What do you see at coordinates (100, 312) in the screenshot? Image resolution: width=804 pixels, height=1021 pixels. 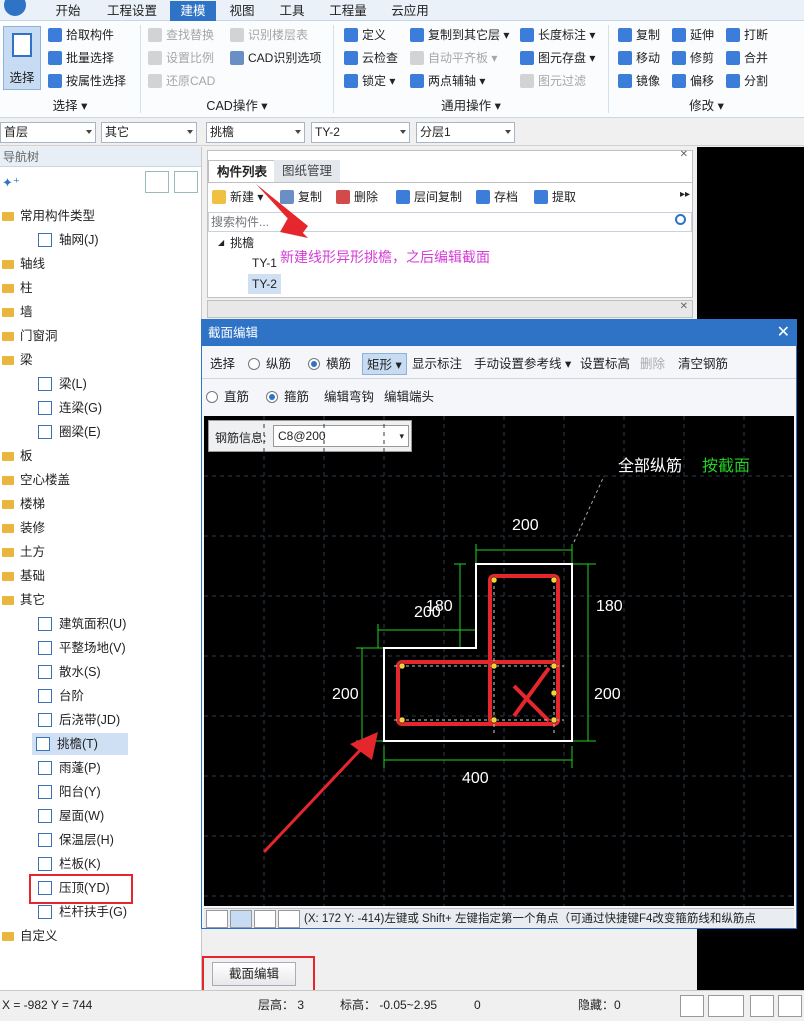 I see `nav-folder: 墙` at bounding box center [100, 312].